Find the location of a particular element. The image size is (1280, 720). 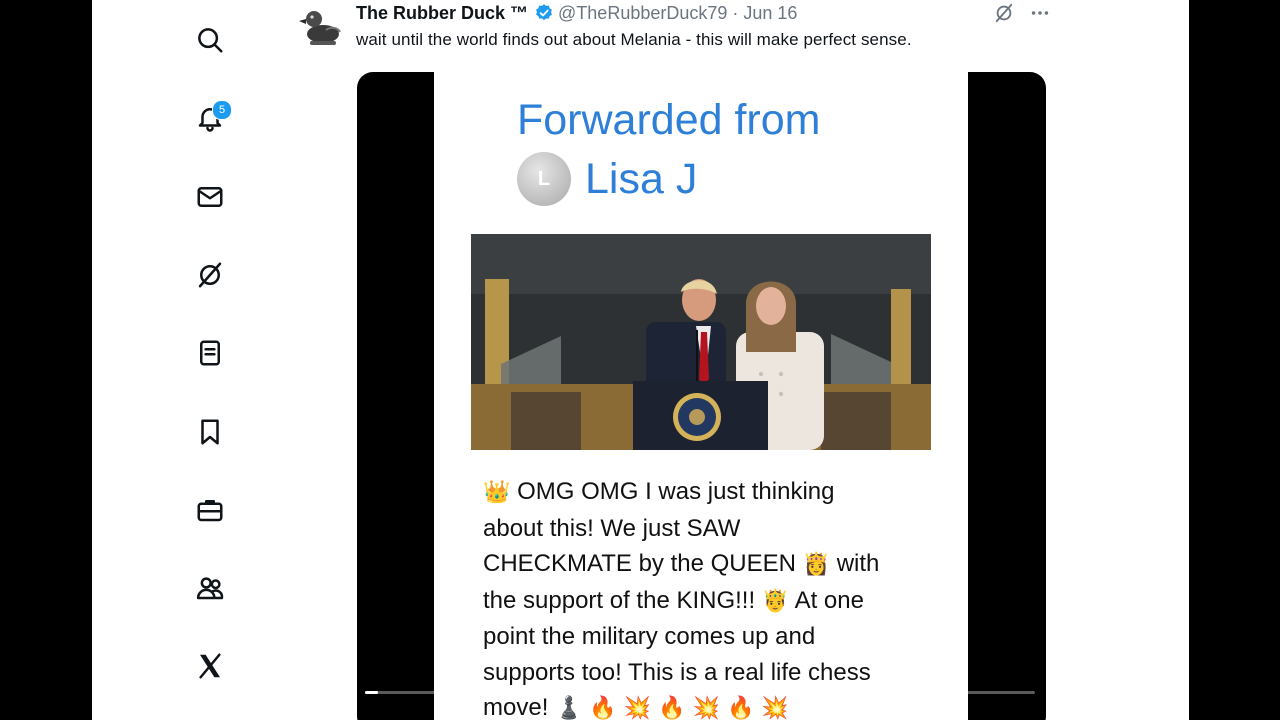

post-line: the support of the KING!!! 🤴 At one is located at coordinates (708, 601).